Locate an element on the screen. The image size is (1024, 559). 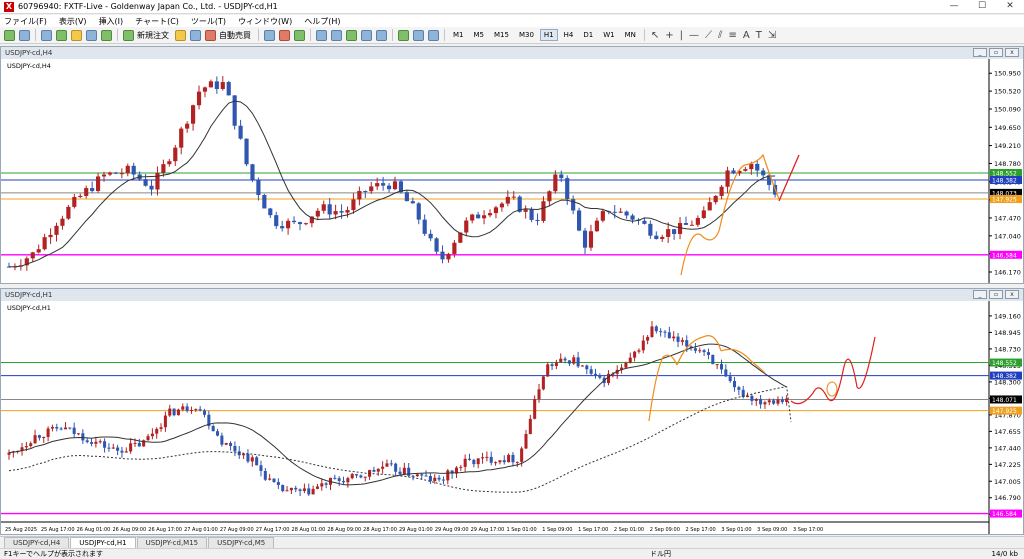
arrow-tool-icon: ⇲ is located at coordinates (772, 35).